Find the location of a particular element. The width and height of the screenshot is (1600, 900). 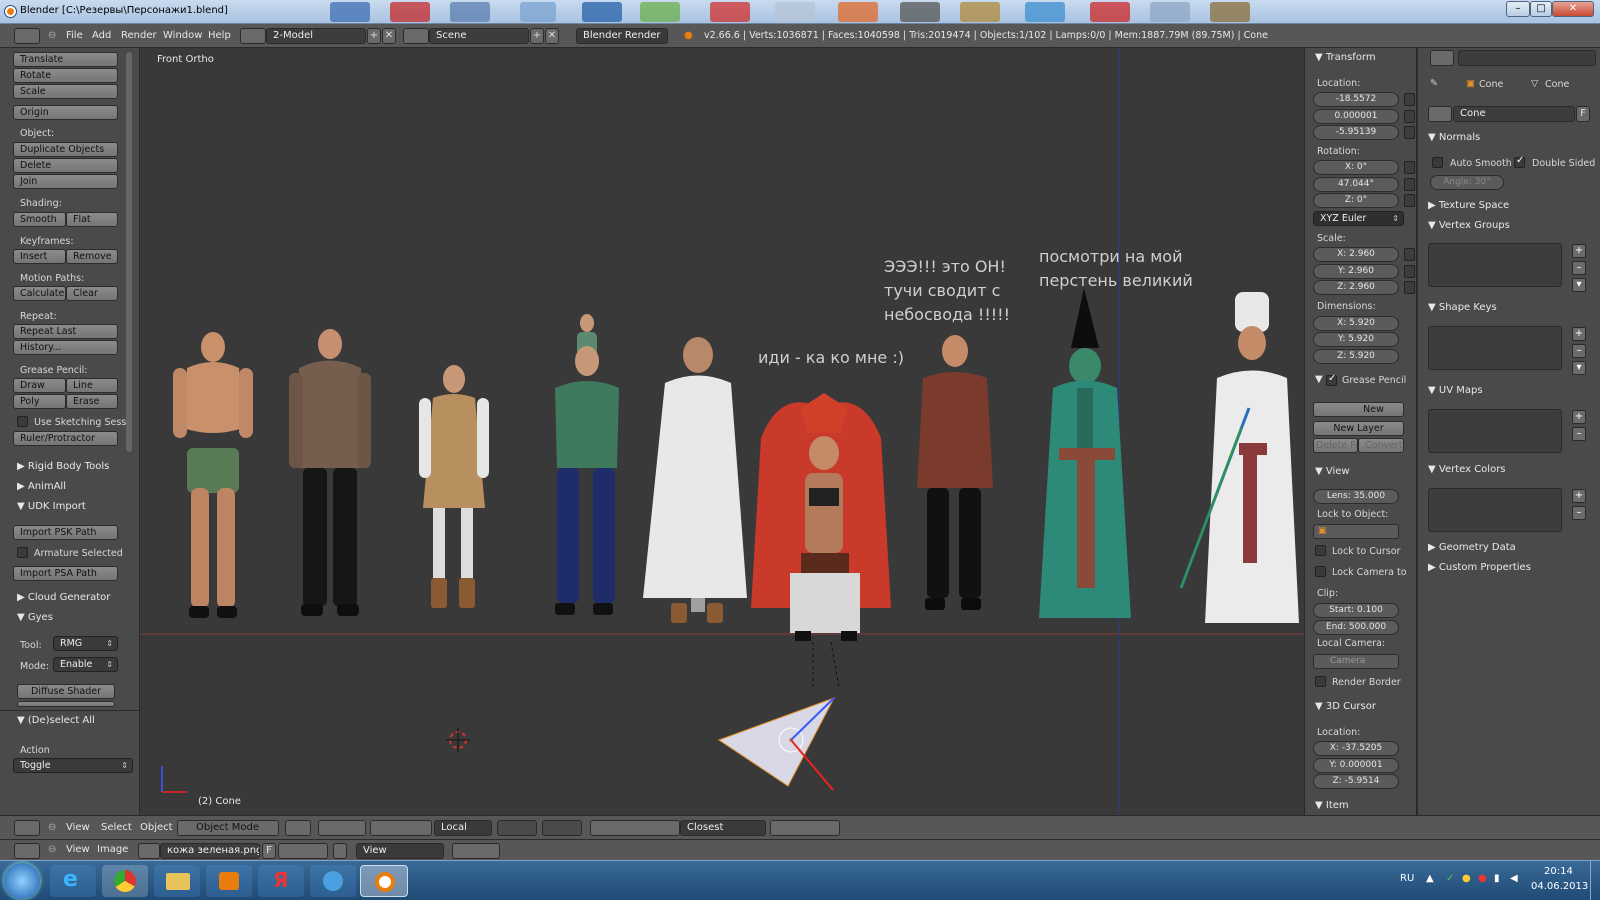

tray-app-icon: ● is located at coordinates (1482, 878).